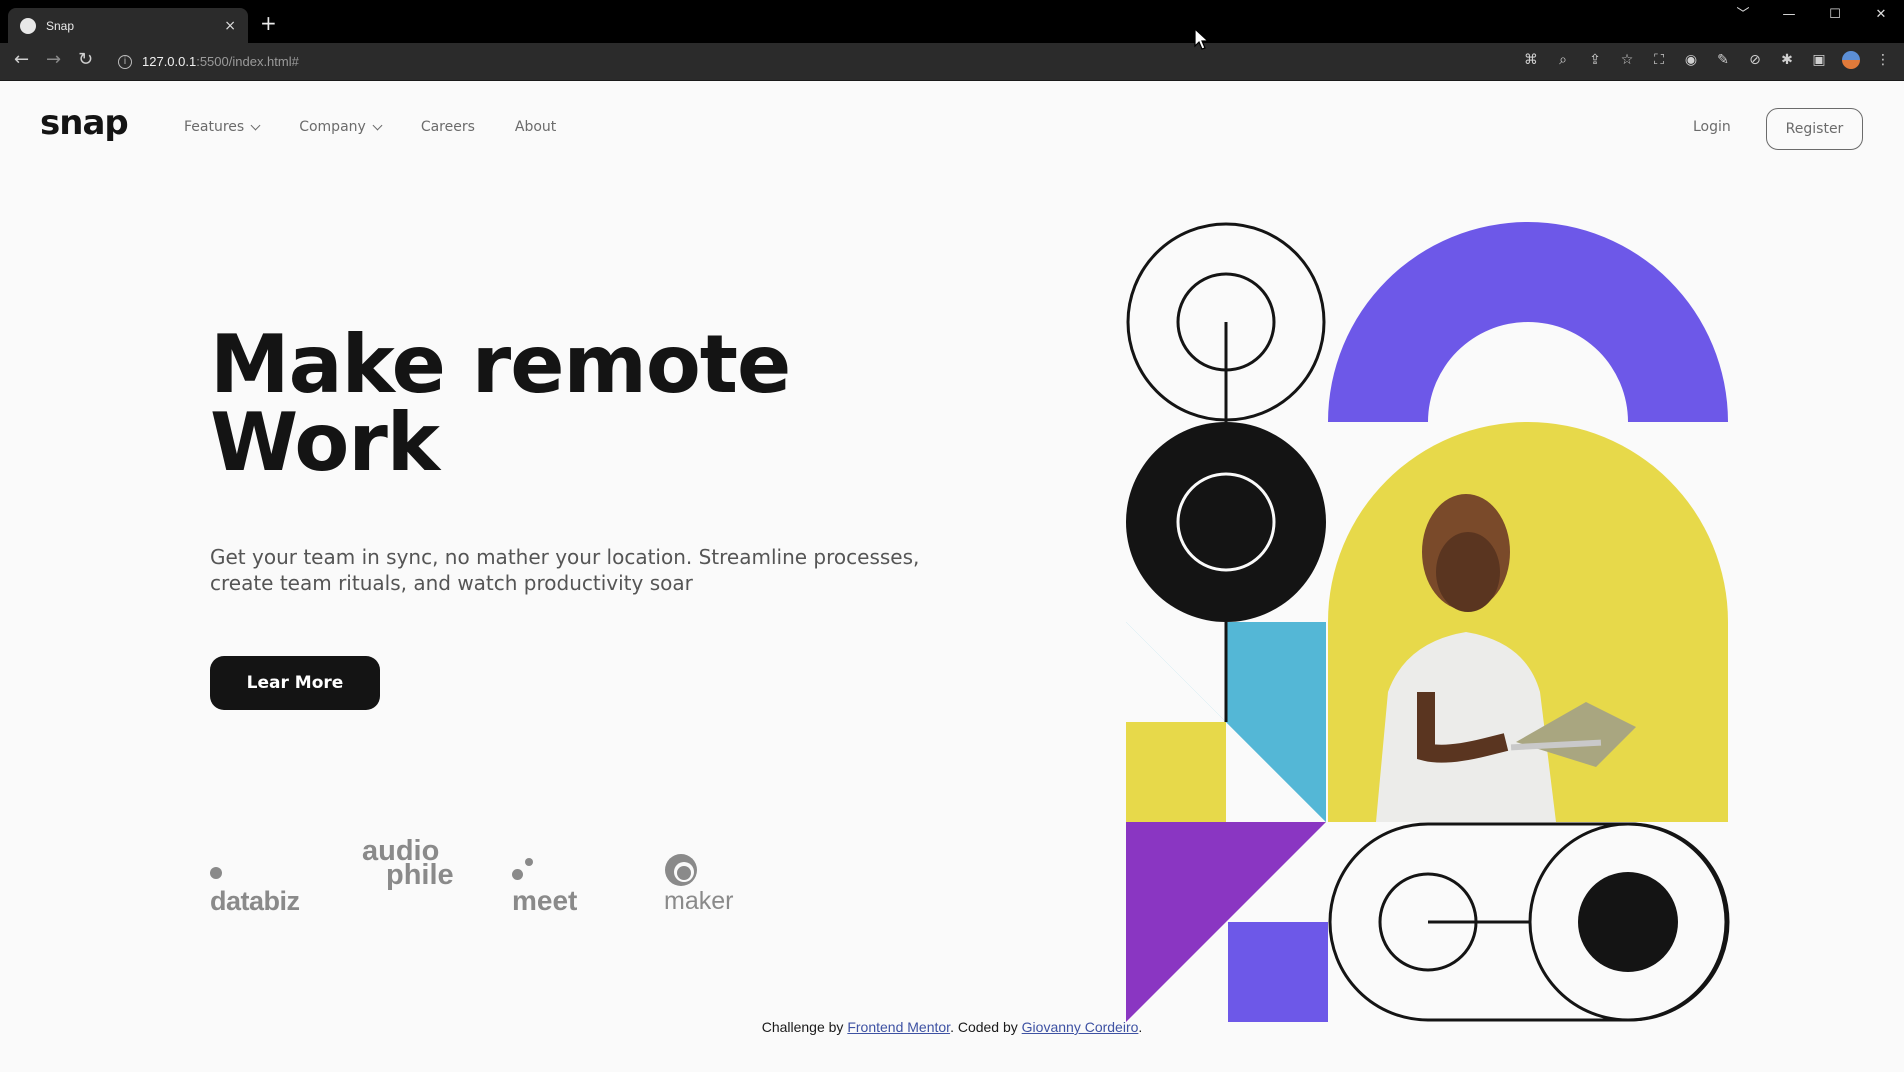 The height and width of the screenshot is (1072, 1904). What do you see at coordinates (1528, 622) in the screenshot?
I see `person-photo` at bounding box center [1528, 622].